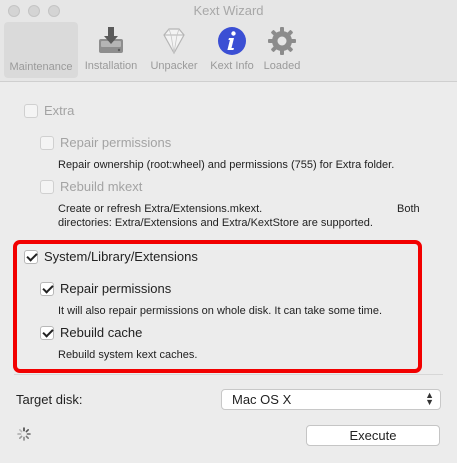 The image size is (457, 463). I want to click on toolbar-maintenance: Maintenance, so click(41, 50).